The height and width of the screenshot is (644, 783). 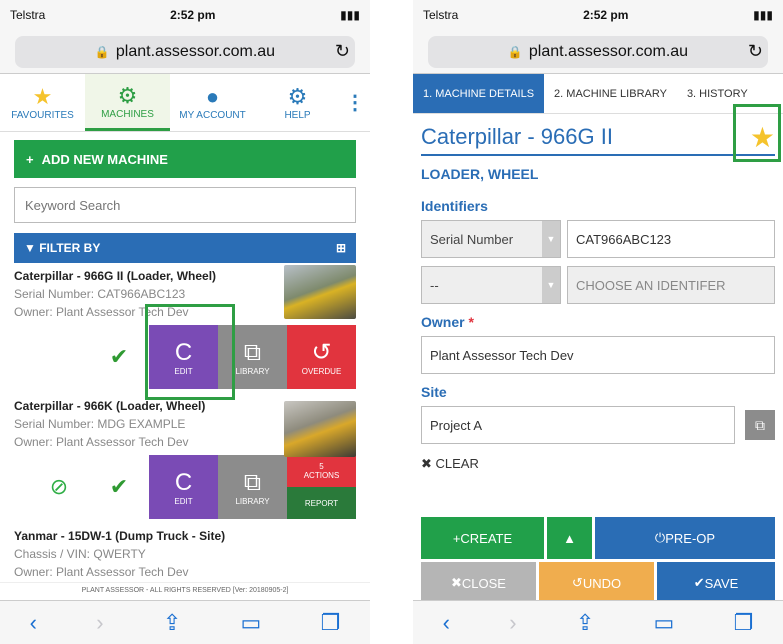 I want to click on actions-count: 5, so click(x=321, y=466).